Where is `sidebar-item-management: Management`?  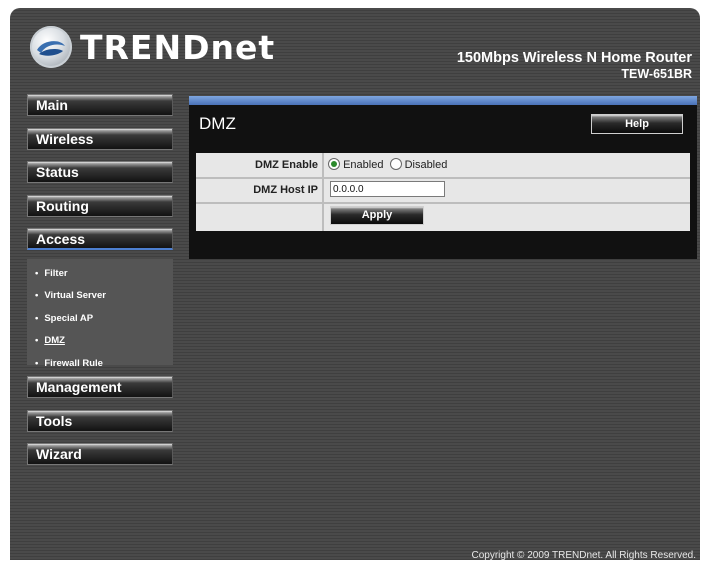 sidebar-item-management: Management is located at coordinates (100, 387).